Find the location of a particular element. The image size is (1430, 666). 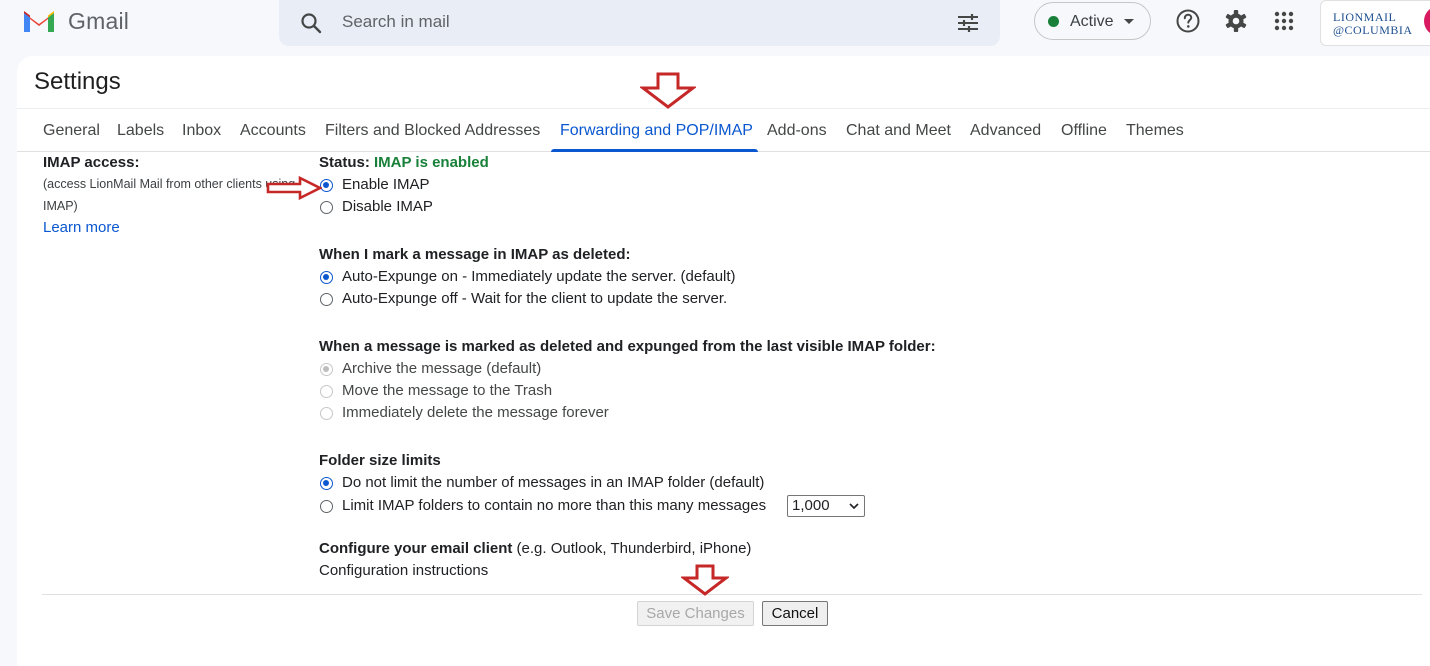

auto-expunge-on-radio is located at coordinates (326, 277).